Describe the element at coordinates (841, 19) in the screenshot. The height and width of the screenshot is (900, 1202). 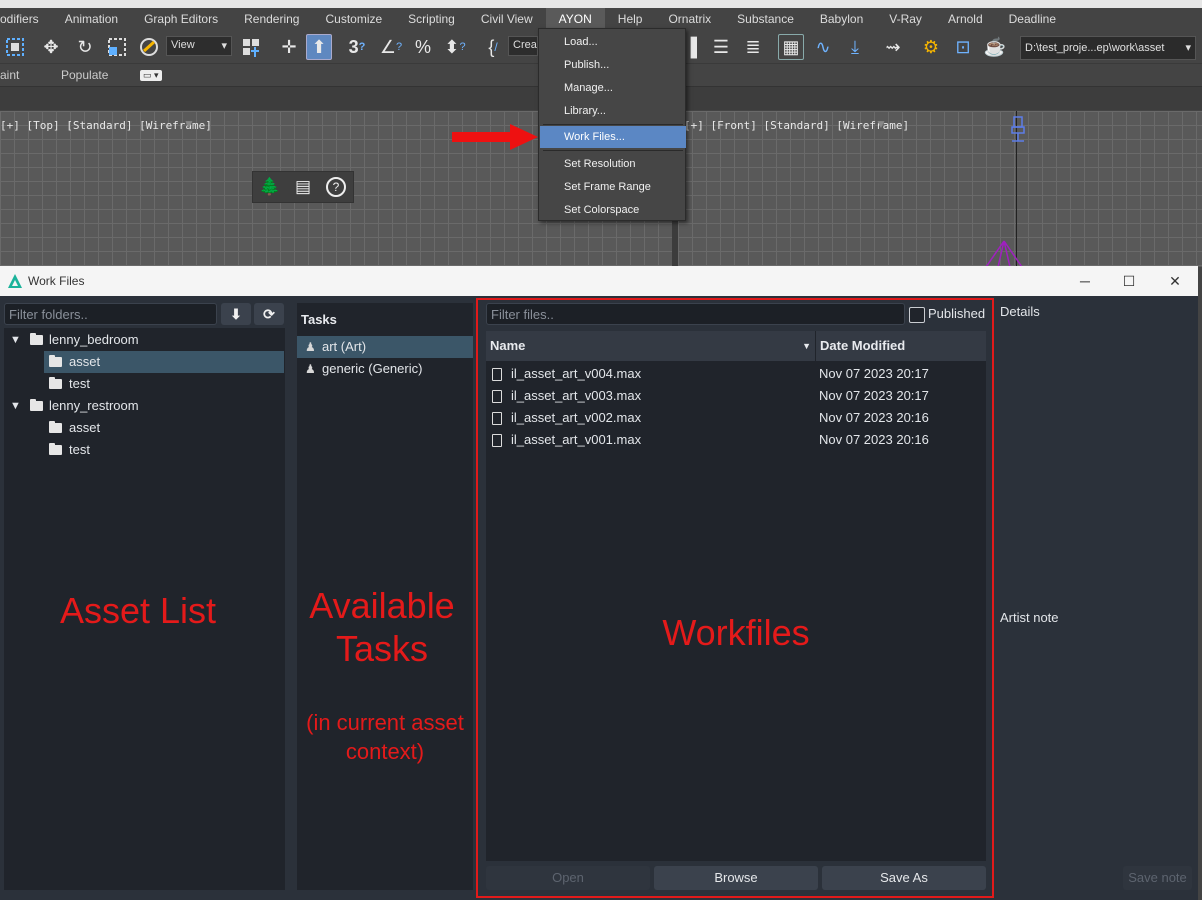
I see `menu-babylon: Babylon` at that location.